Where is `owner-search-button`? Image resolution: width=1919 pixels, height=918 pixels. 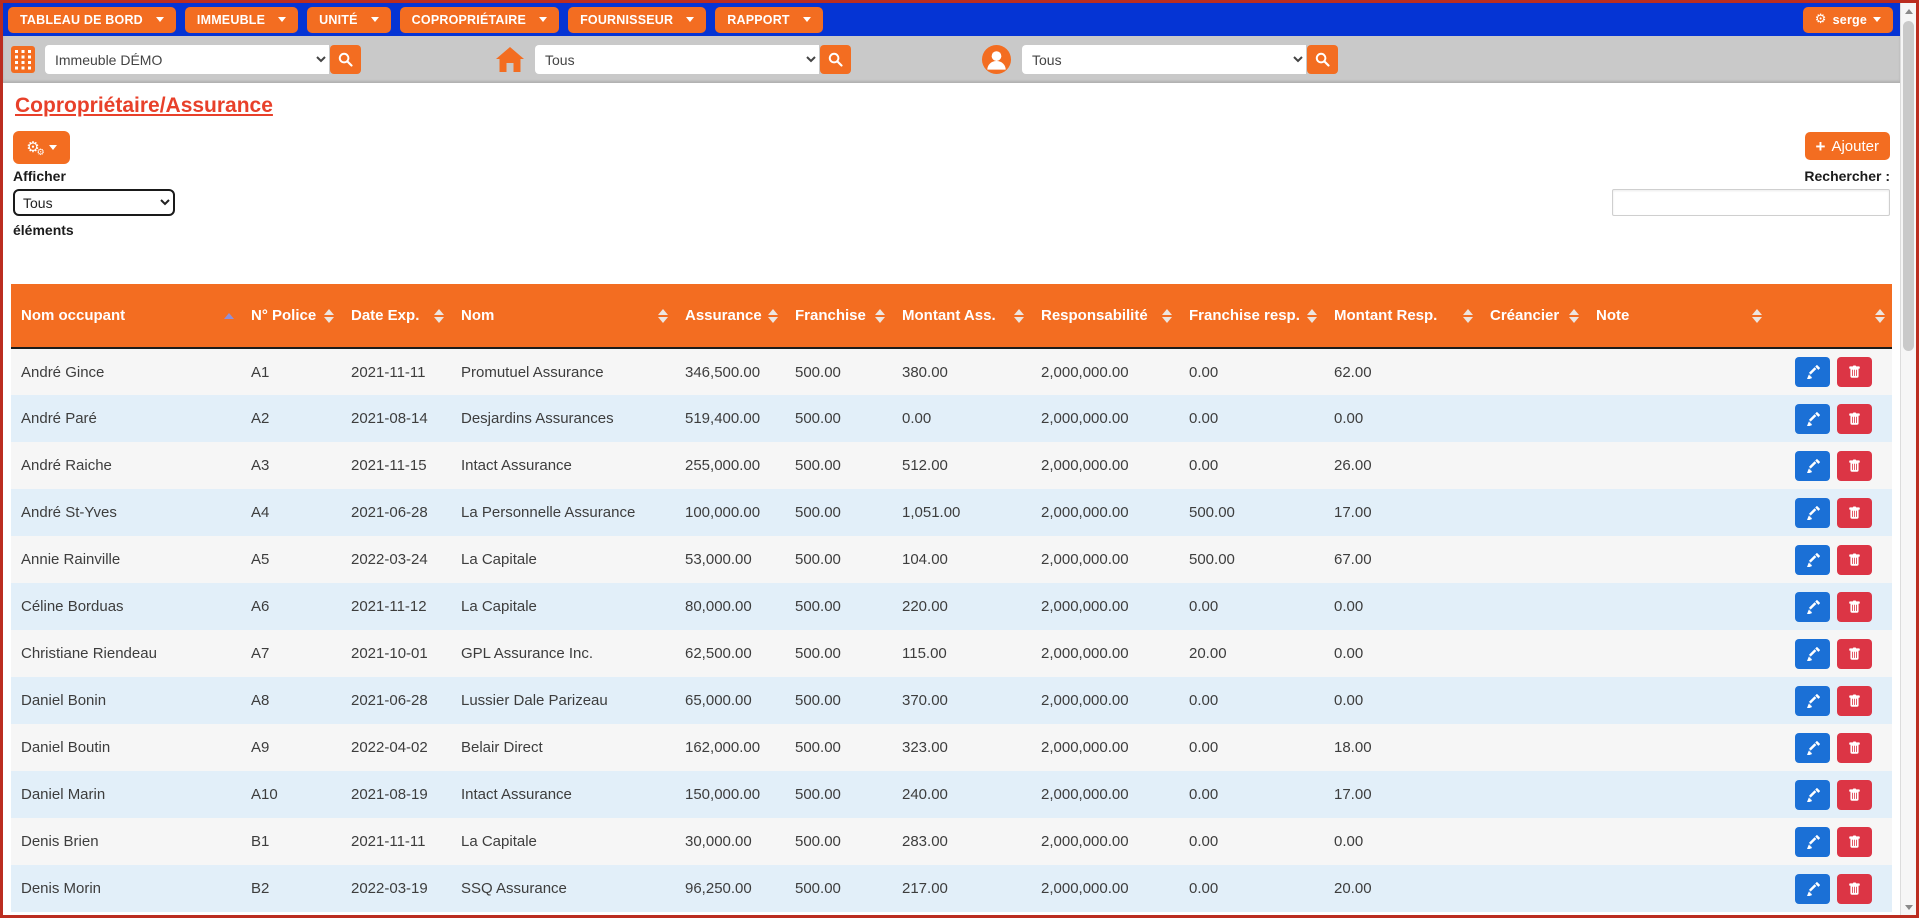 owner-search-button is located at coordinates (1322, 59).